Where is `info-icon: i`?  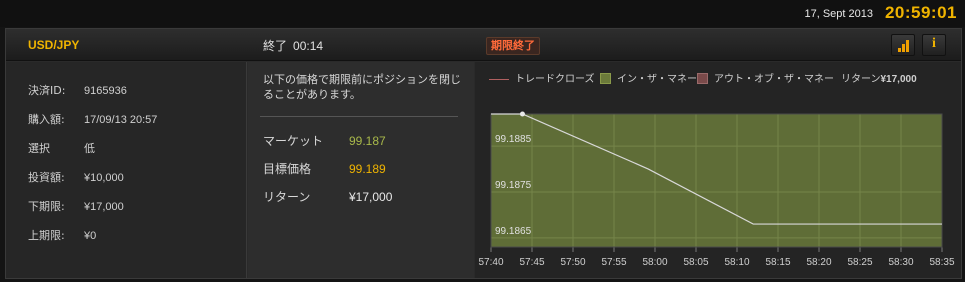
info-icon: i is located at coordinates (934, 43).